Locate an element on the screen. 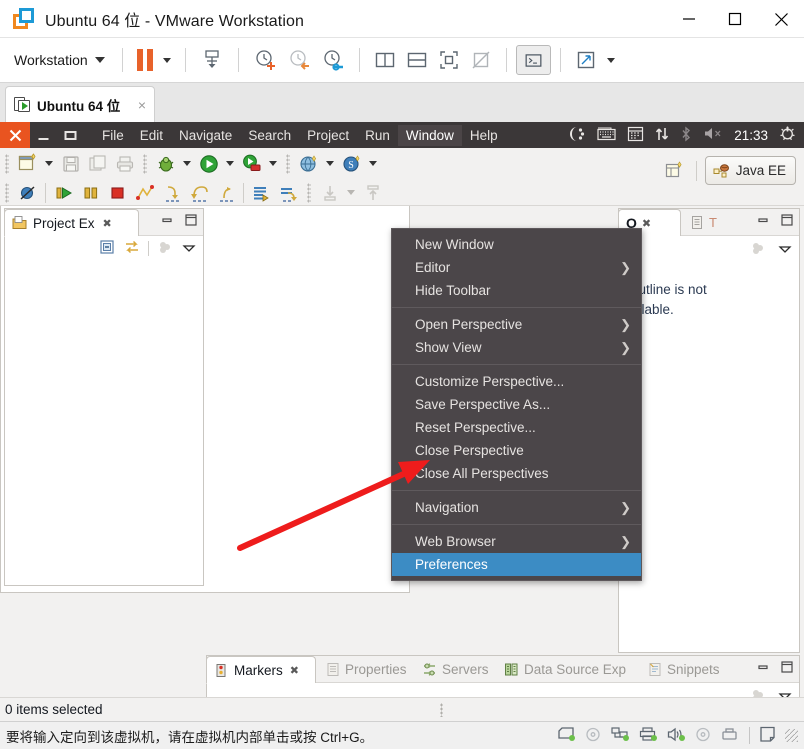 This screenshot has height=749, width=804. save-button is located at coordinates (70, 163).